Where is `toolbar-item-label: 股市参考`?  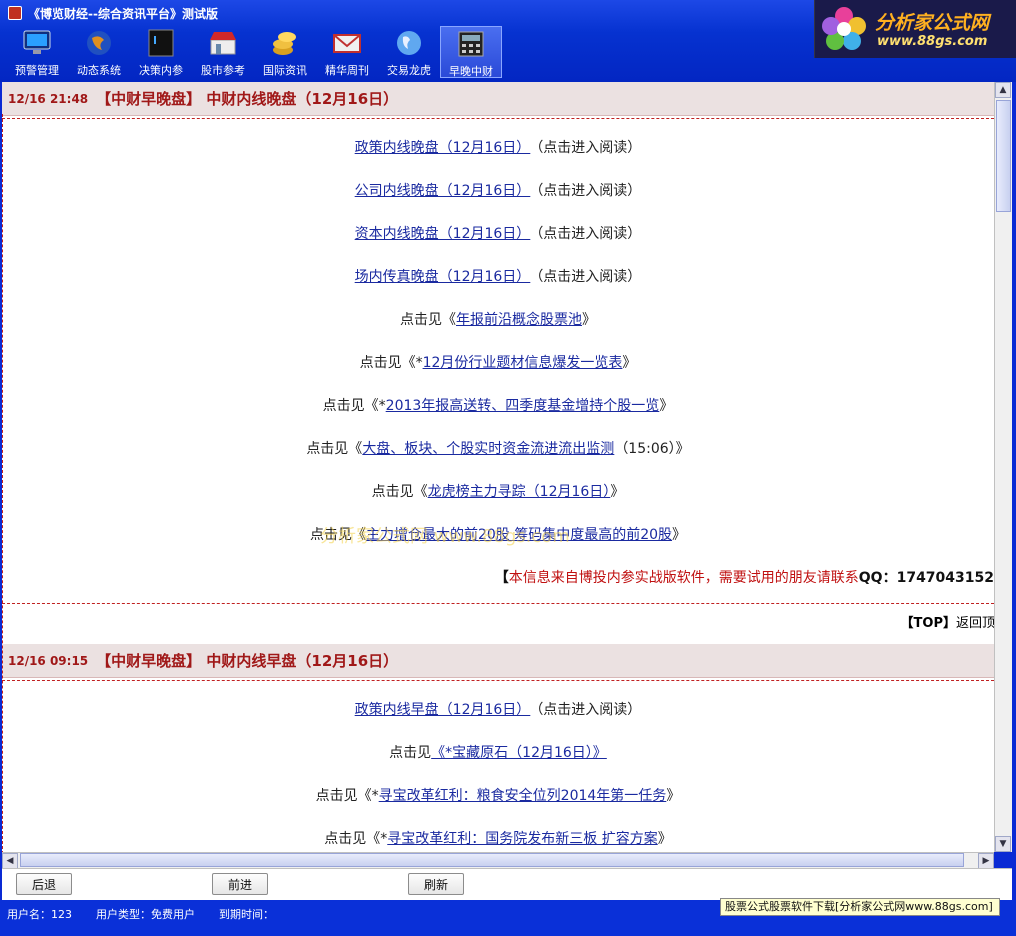
toolbar-item-label: 股市参考 is located at coordinates (223, 70).